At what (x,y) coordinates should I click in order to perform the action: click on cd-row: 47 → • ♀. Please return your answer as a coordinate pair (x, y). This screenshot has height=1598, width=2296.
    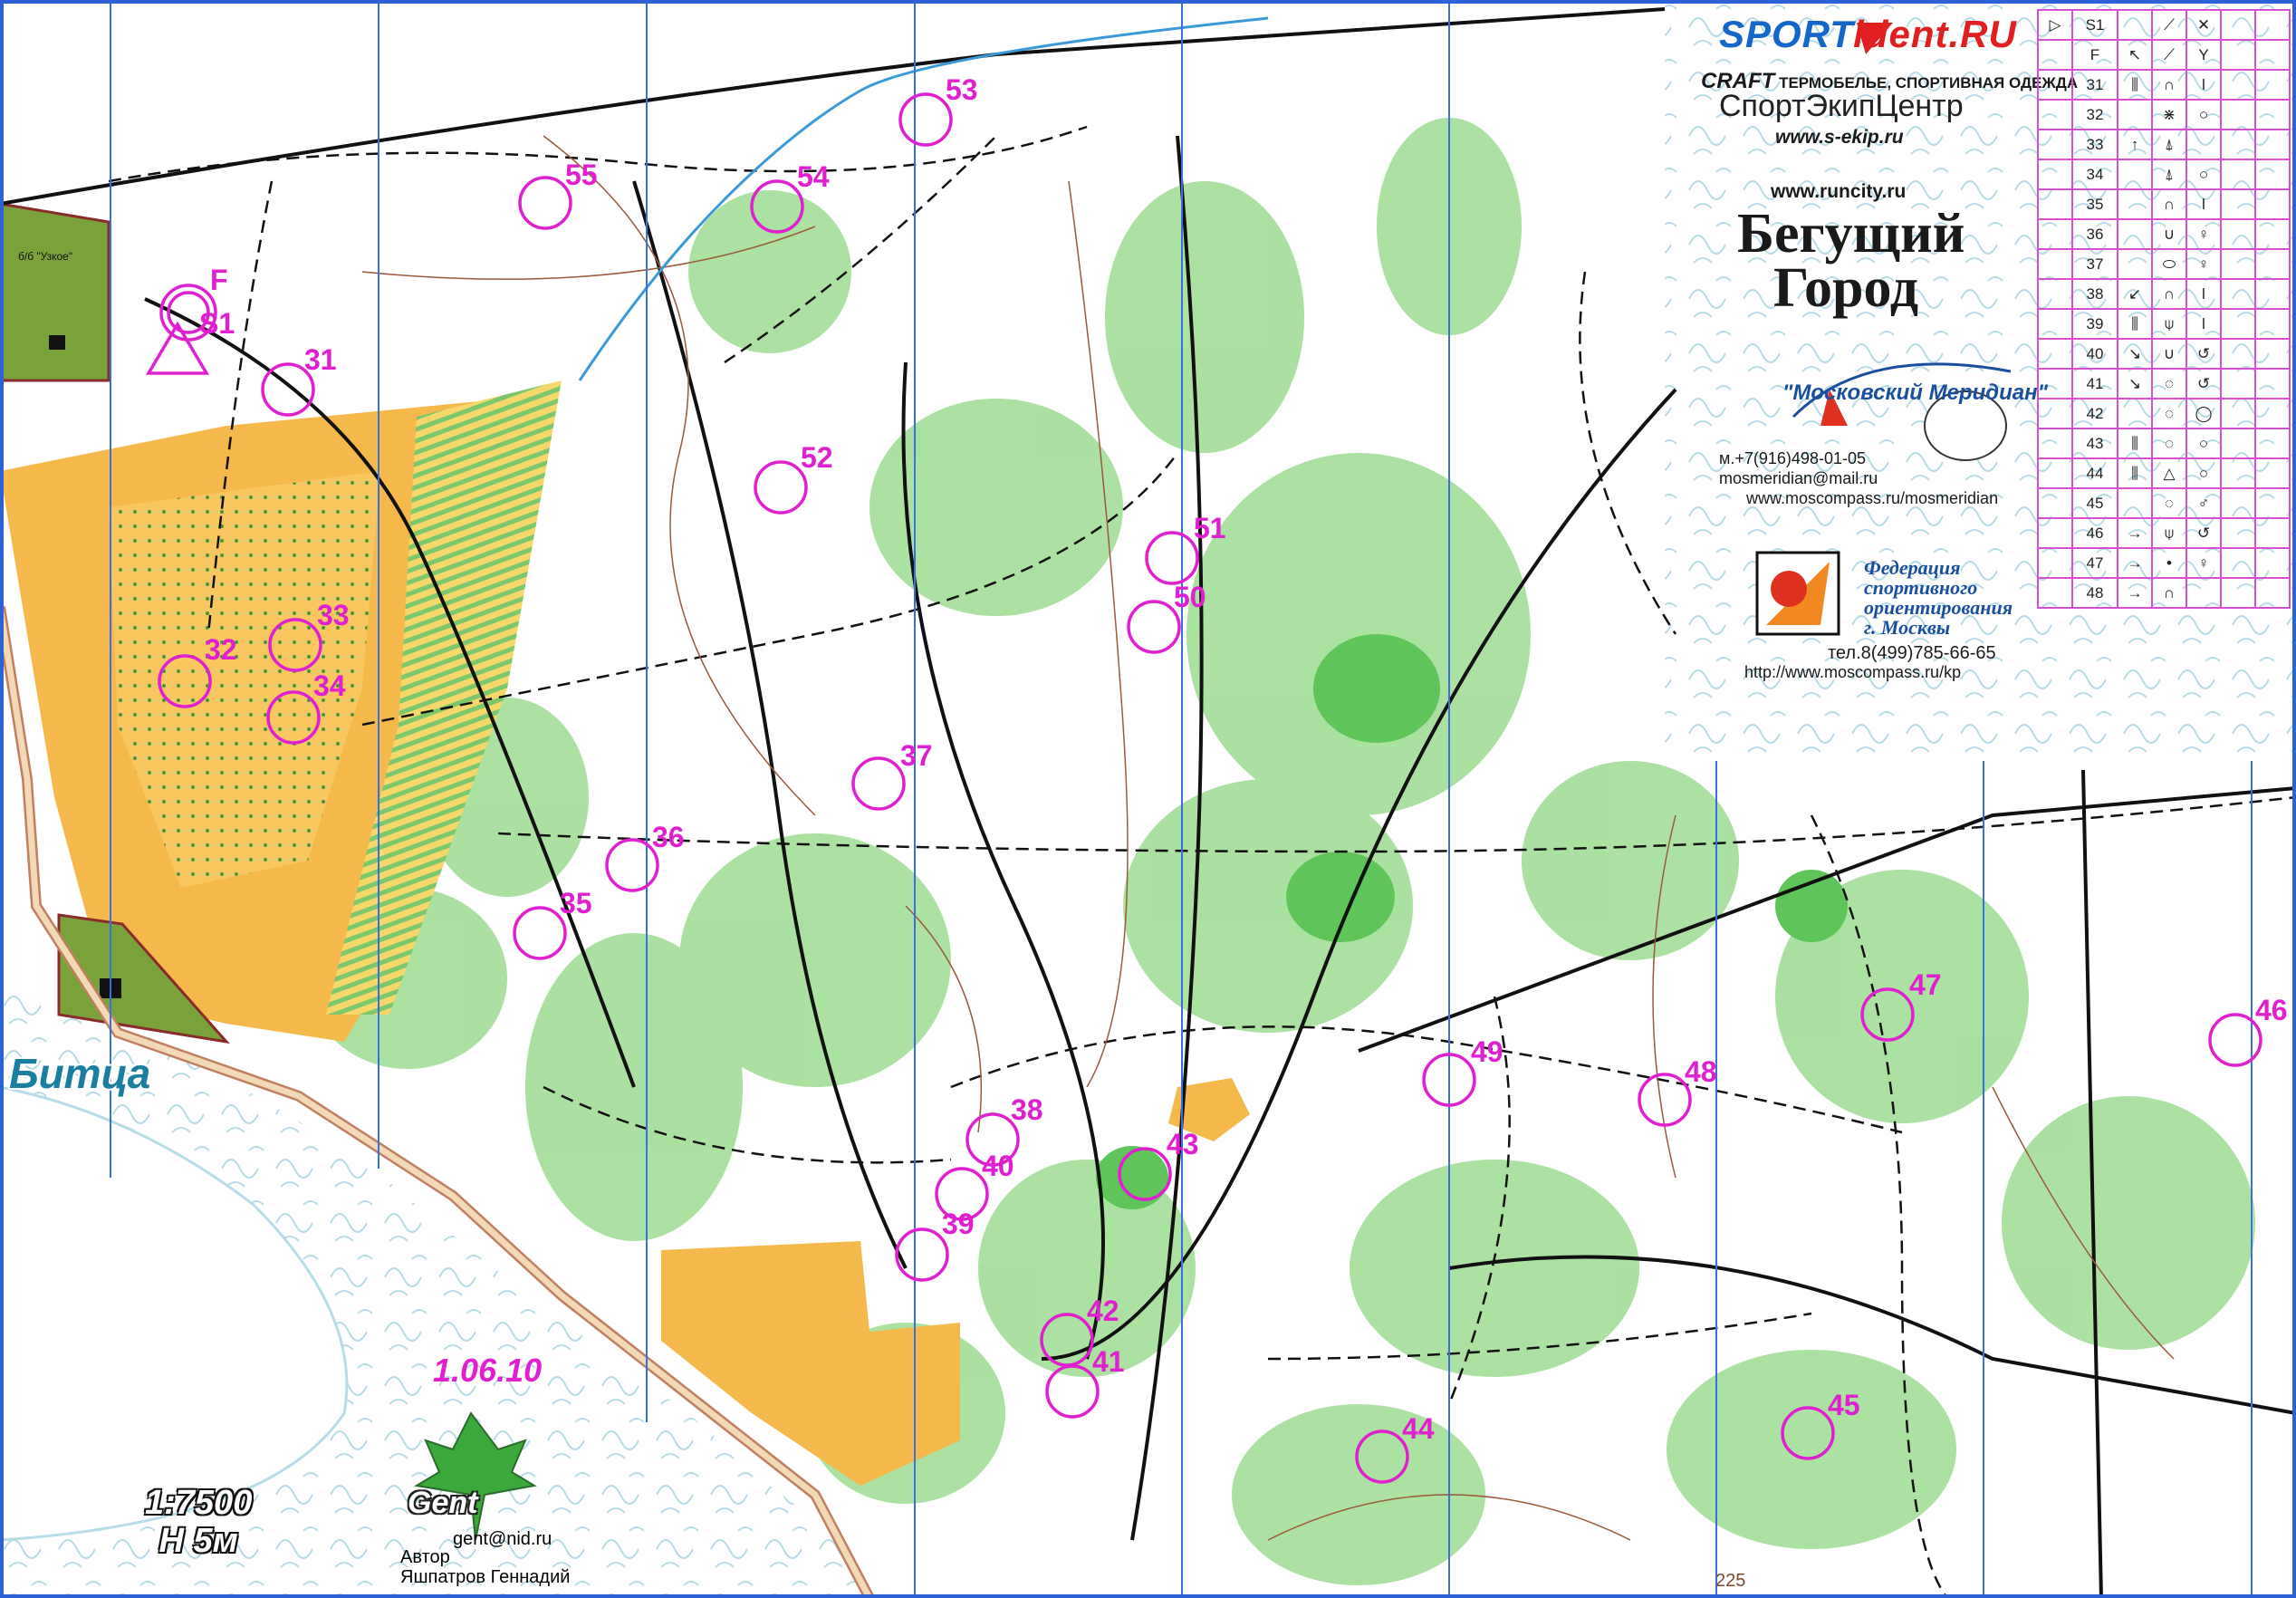
    Looking at the image, I should click on (2164, 563).